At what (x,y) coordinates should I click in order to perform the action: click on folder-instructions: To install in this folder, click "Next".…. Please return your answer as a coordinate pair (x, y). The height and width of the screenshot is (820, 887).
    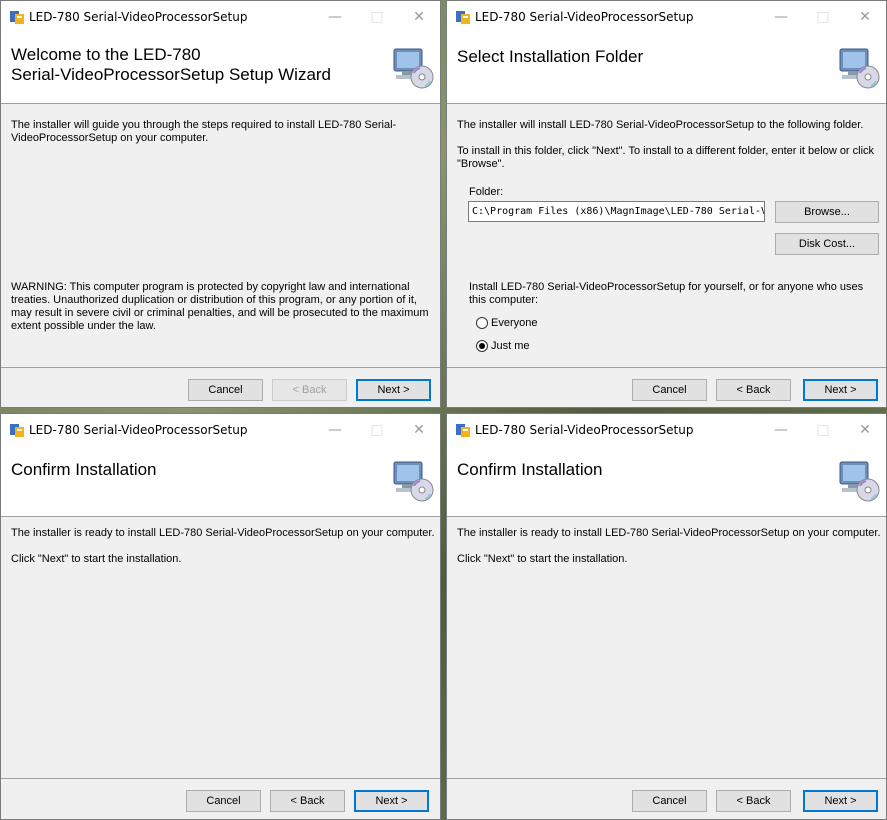
    Looking at the image, I should click on (666, 157).